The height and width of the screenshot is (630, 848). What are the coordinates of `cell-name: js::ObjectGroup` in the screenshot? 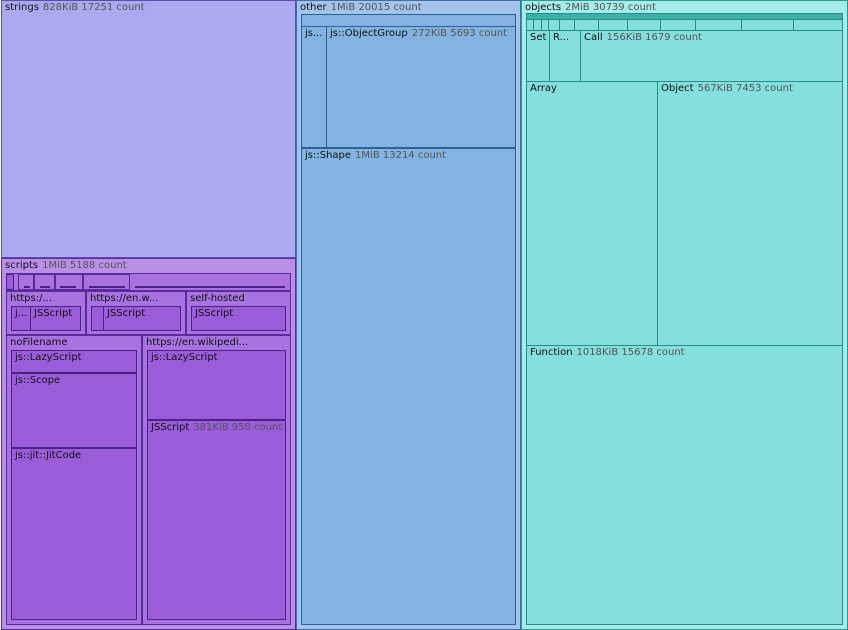 It's located at (369, 33).